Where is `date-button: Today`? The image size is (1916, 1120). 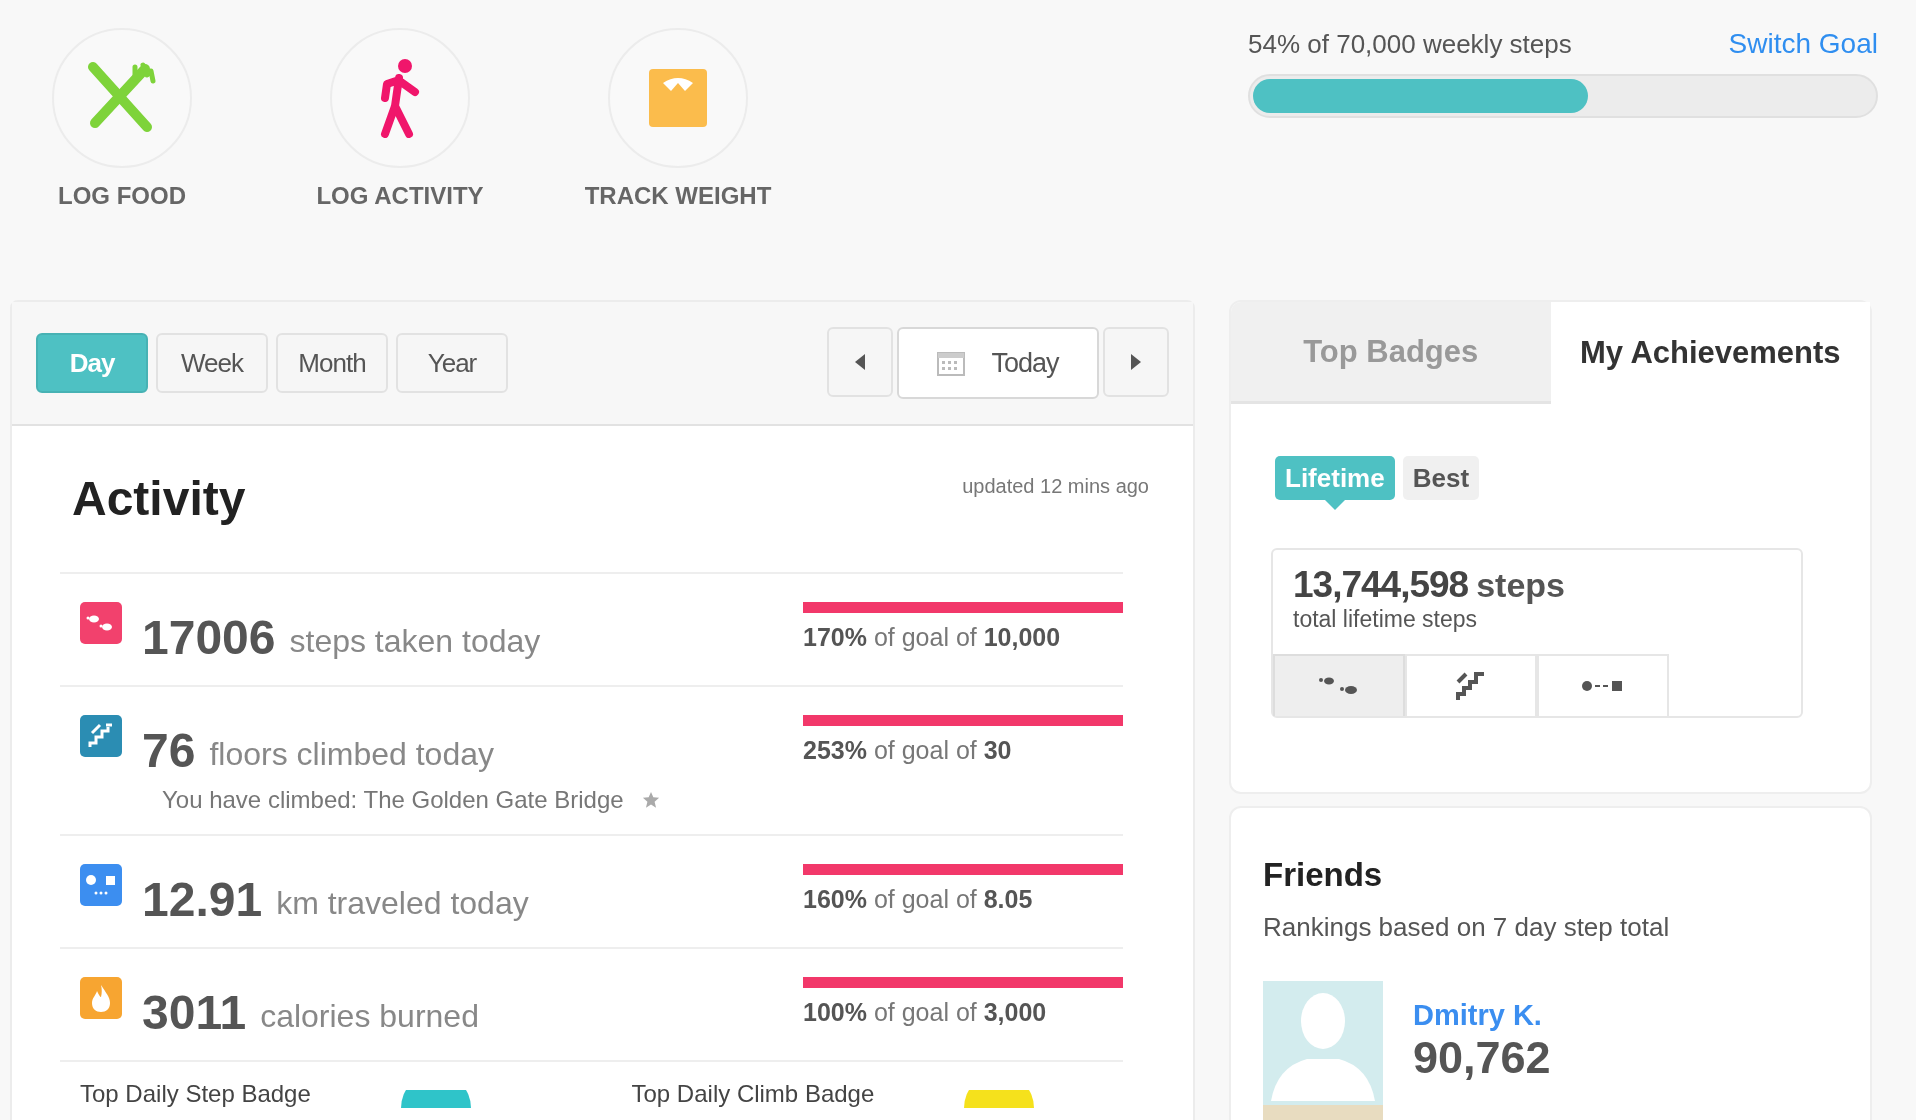 date-button: Today is located at coordinates (998, 363).